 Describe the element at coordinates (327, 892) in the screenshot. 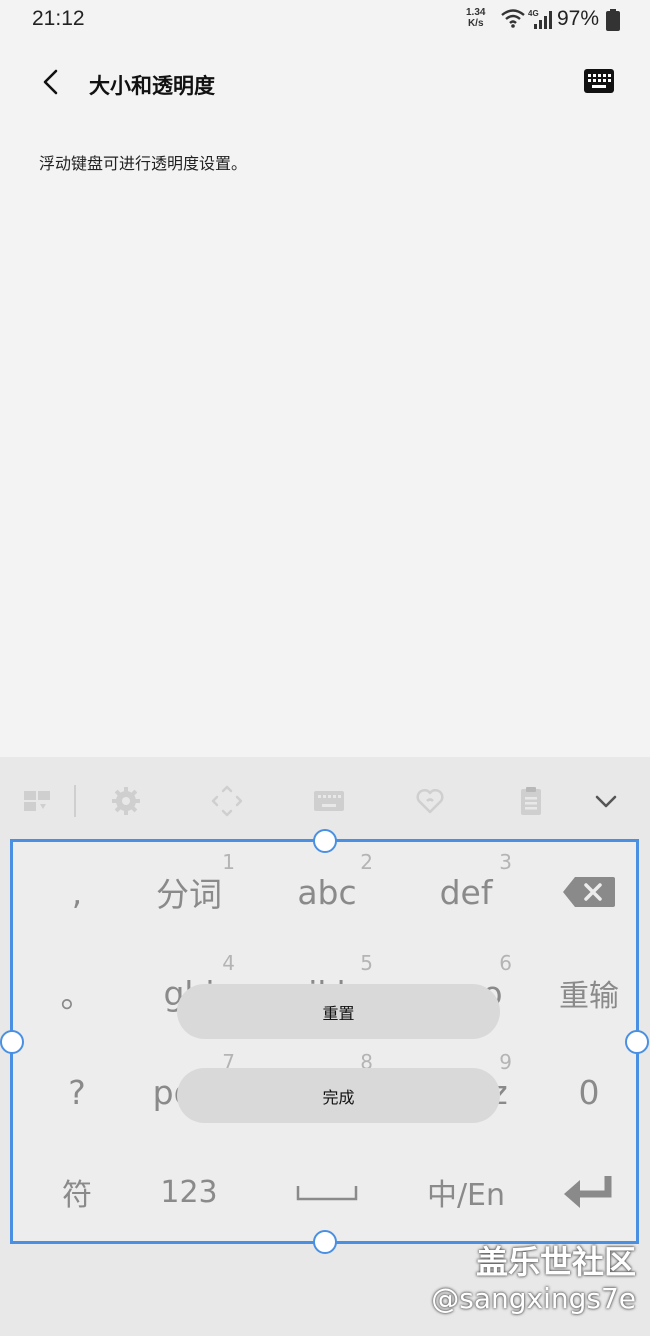

I see `key-abc: abc 2` at that location.